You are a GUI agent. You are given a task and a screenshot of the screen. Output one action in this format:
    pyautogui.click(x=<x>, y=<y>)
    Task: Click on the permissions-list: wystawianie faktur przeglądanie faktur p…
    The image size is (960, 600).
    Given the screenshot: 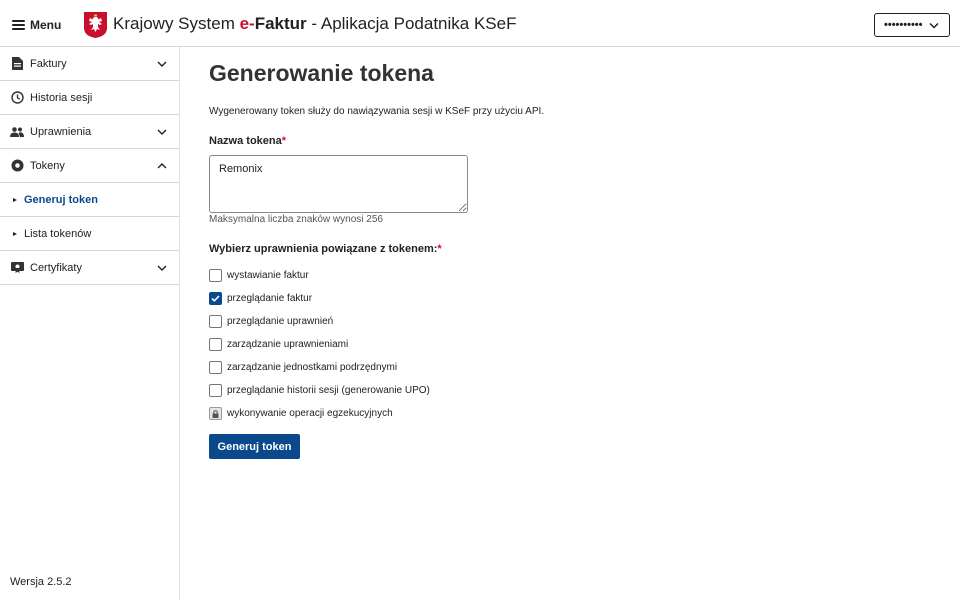 What is the action you would take?
    pyautogui.click(x=319, y=344)
    